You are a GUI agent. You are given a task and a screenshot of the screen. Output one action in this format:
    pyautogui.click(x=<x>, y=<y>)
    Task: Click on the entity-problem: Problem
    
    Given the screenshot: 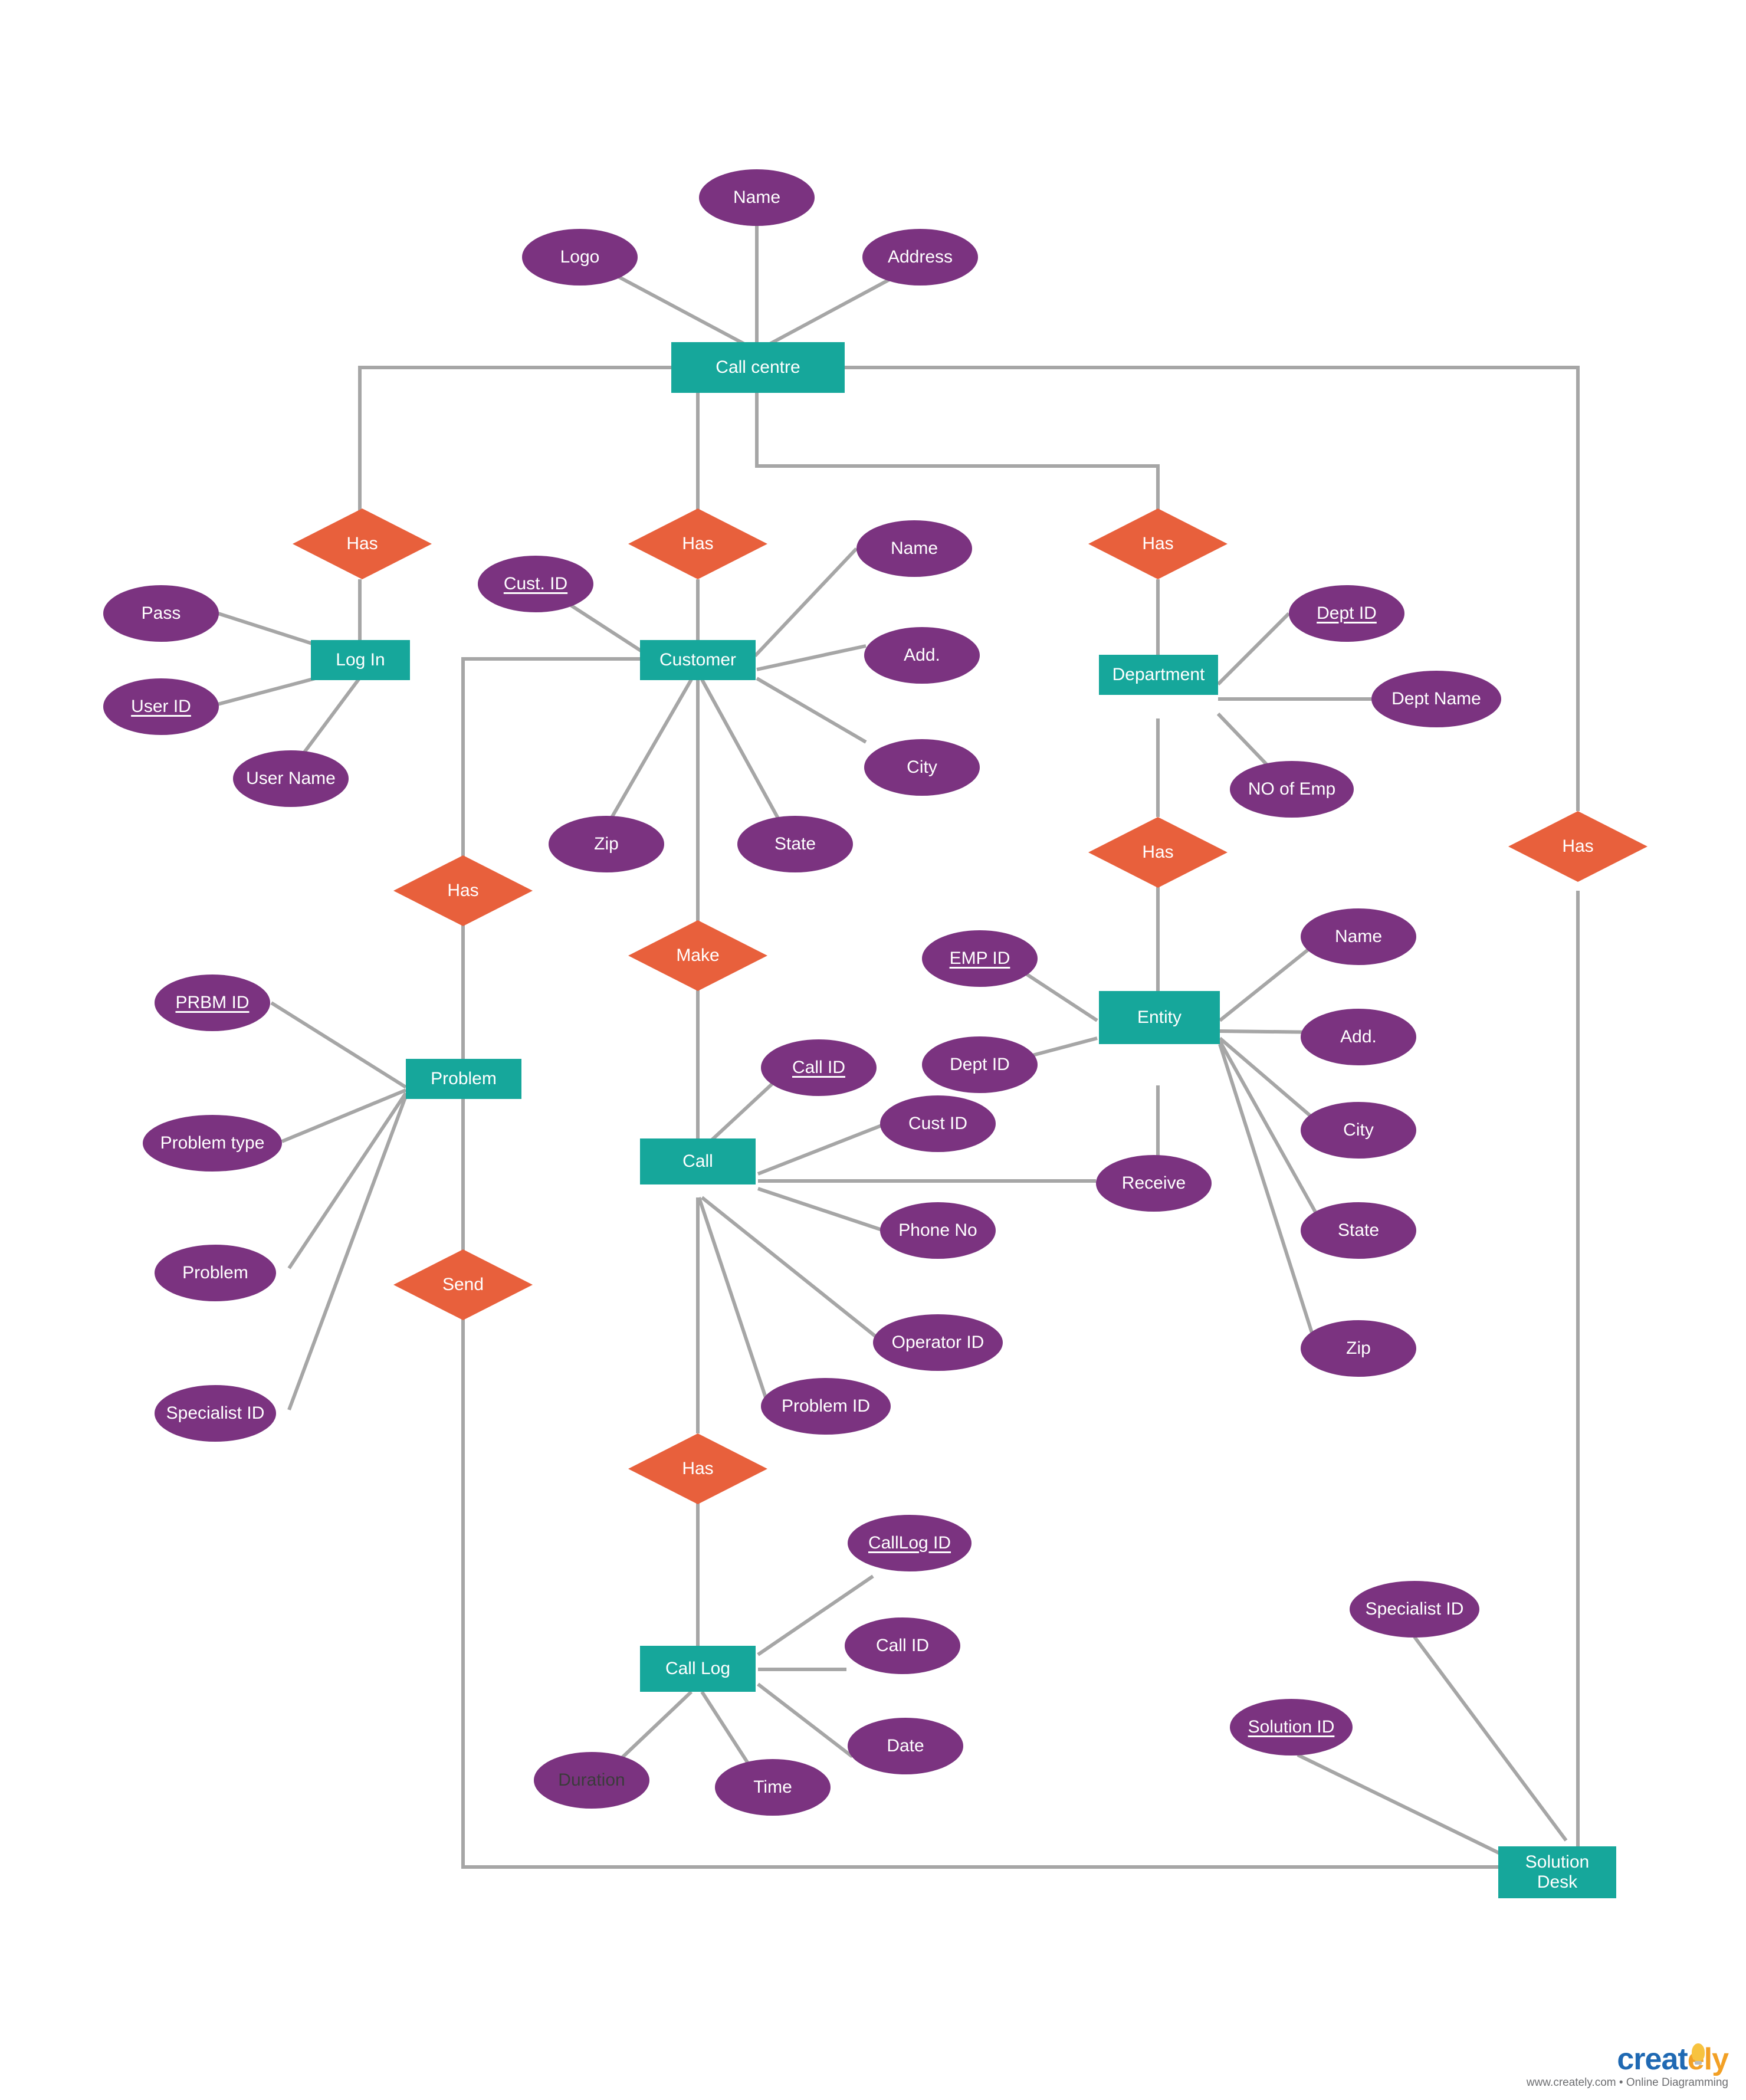 What is the action you would take?
    pyautogui.click(x=464, y=1079)
    